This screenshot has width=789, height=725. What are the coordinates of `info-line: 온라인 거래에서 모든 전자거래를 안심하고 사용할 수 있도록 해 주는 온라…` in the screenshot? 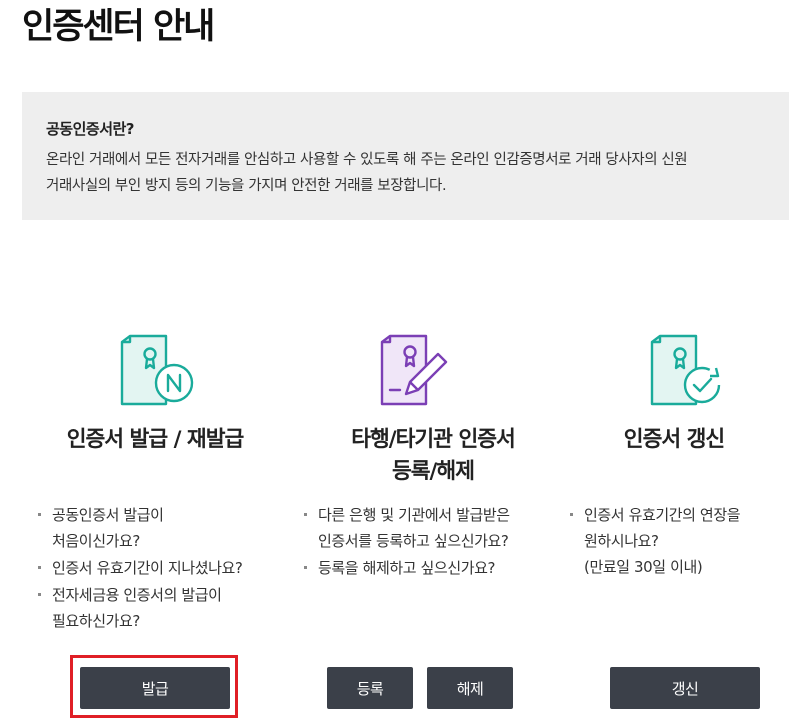 It's located at (367, 160).